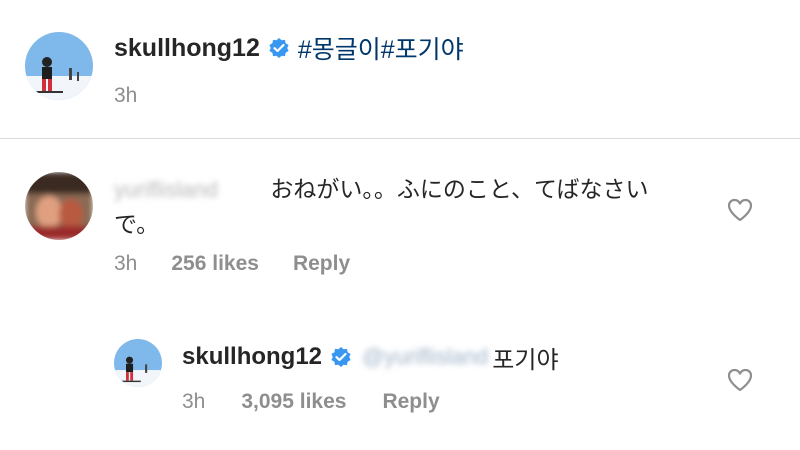  I want to click on post-time: 3h, so click(126, 95).